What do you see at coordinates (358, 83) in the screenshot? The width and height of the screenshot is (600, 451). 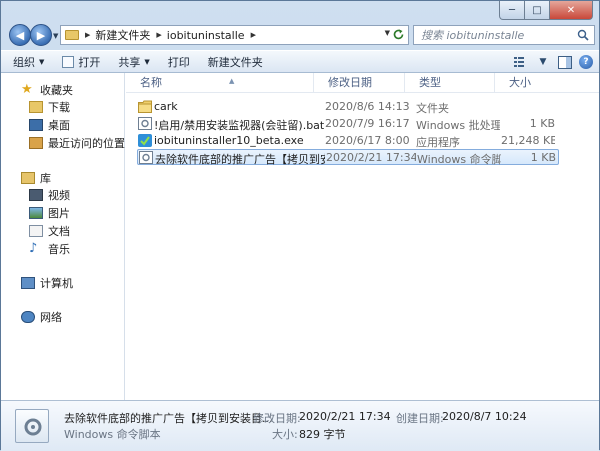 I see `column-header-date: 修改日期` at bounding box center [358, 83].